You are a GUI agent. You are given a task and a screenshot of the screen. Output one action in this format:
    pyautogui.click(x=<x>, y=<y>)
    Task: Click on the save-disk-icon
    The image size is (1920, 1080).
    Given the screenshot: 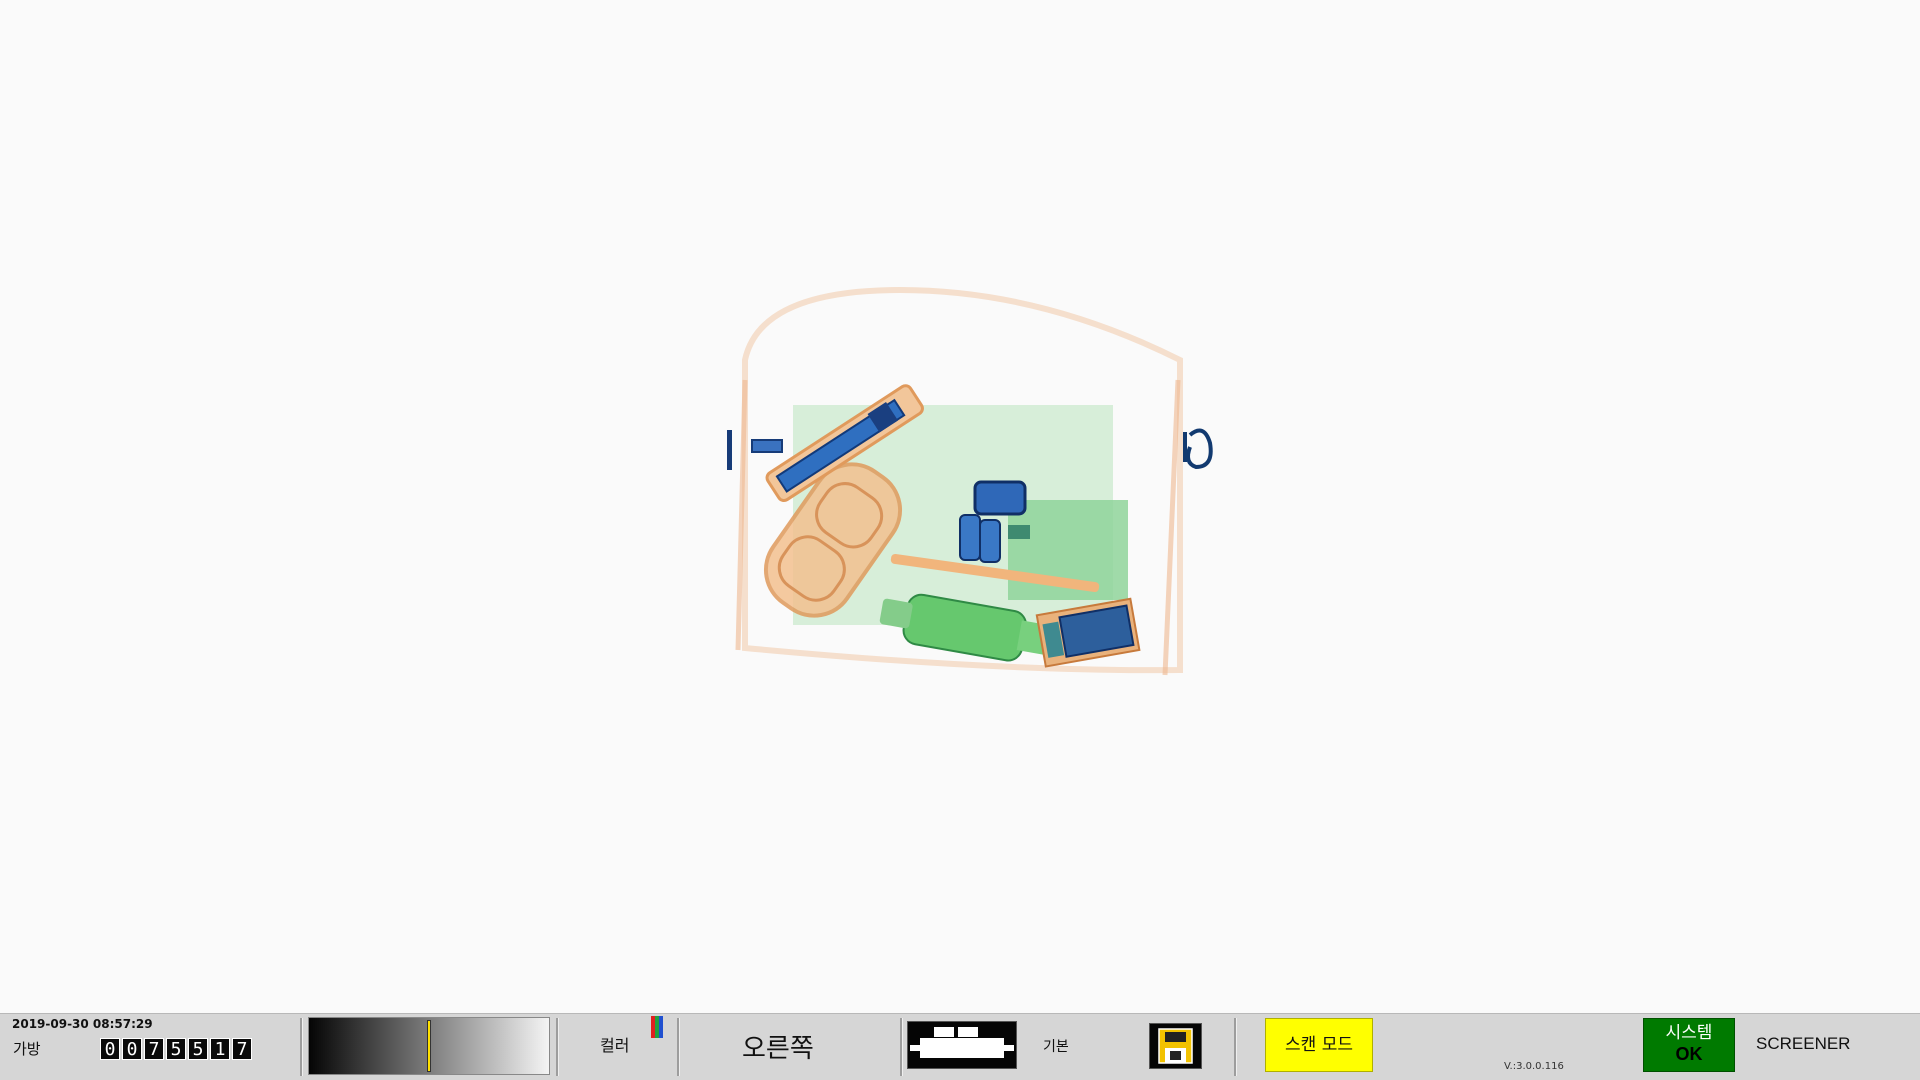 What is the action you would take?
    pyautogui.click(x=1175, y=1046)
    